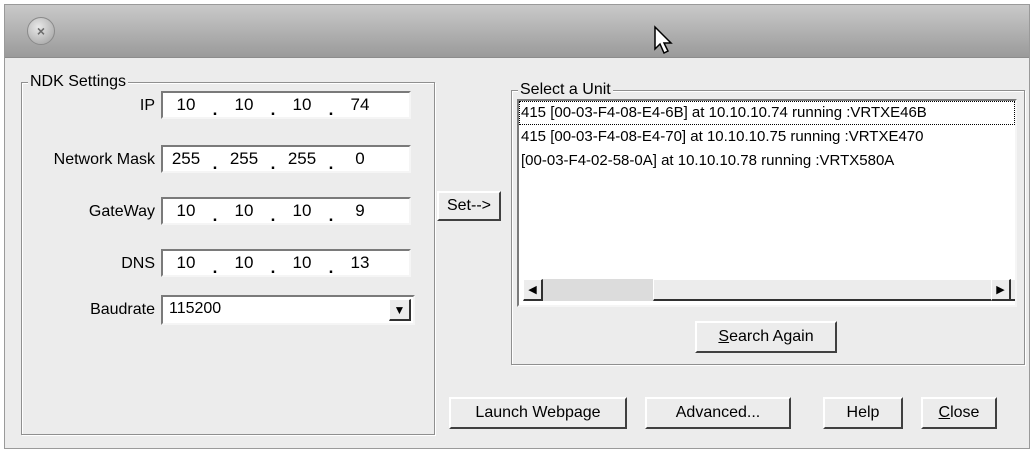  I want to click on set-button: Set-->, so click(469, 206).